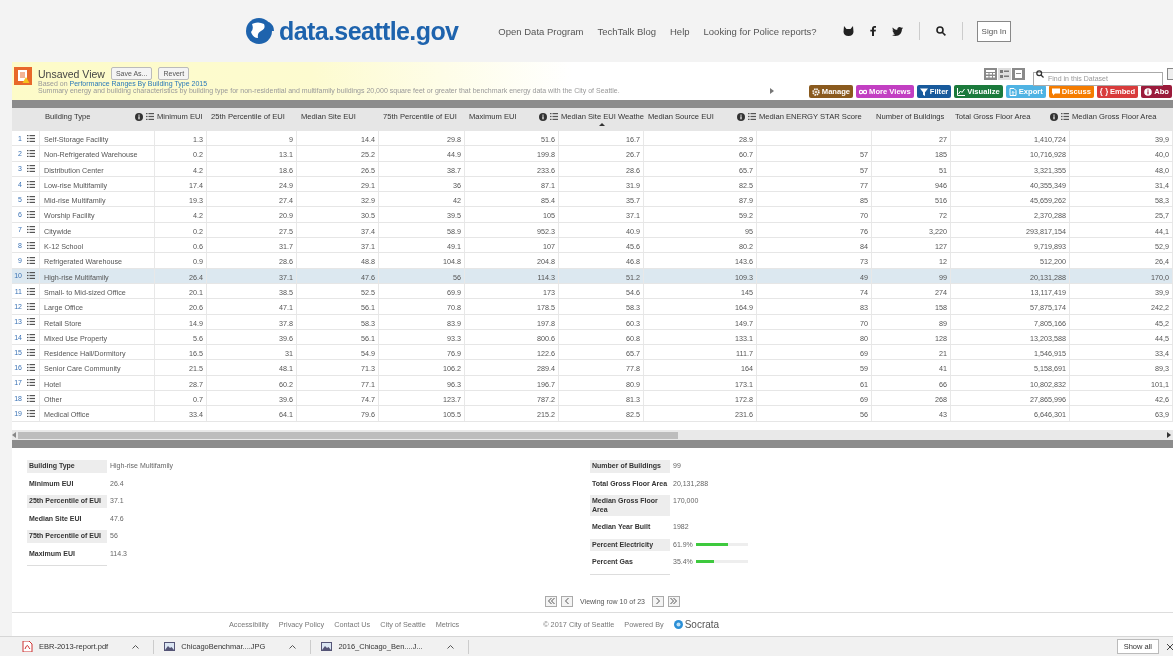 The width and height of the screenshot is (1173, 656). I want to click on view-title: Unsaved View, so click(71, 73).